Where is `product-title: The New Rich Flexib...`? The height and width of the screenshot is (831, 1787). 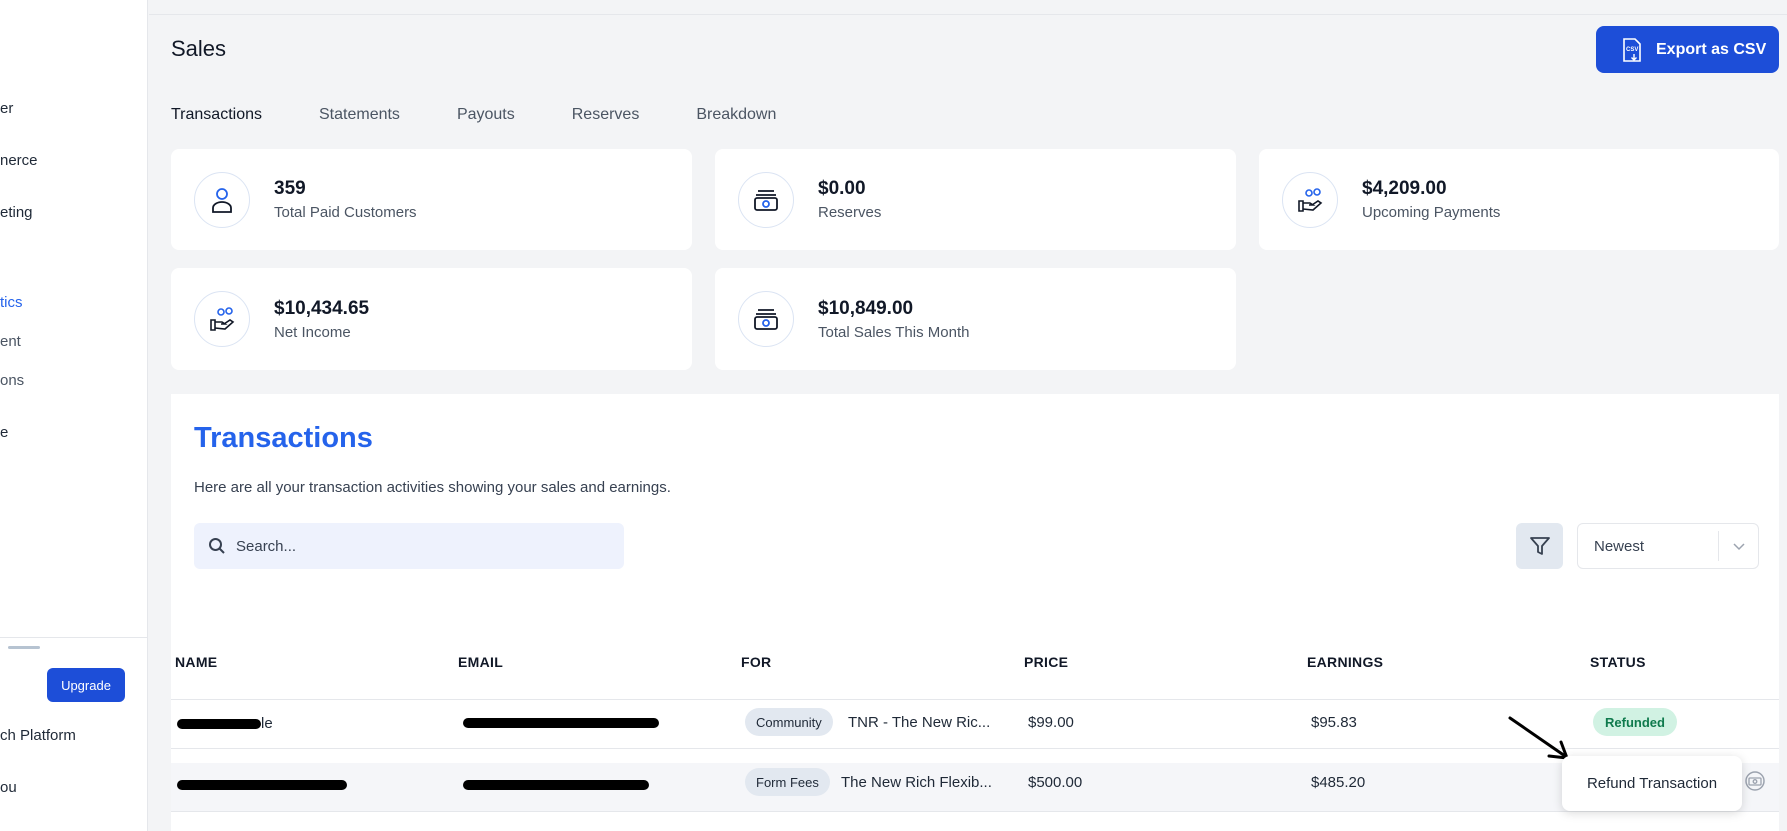
product-title: The New Rich Flexib... is located at coordinates (916, 782).